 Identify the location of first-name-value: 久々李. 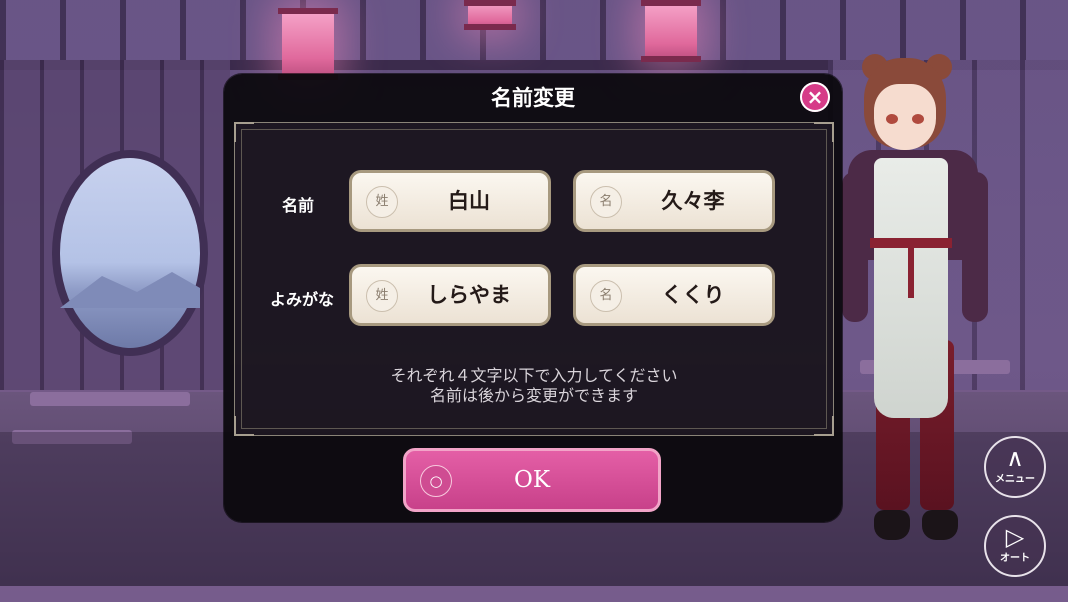
(693, 201).